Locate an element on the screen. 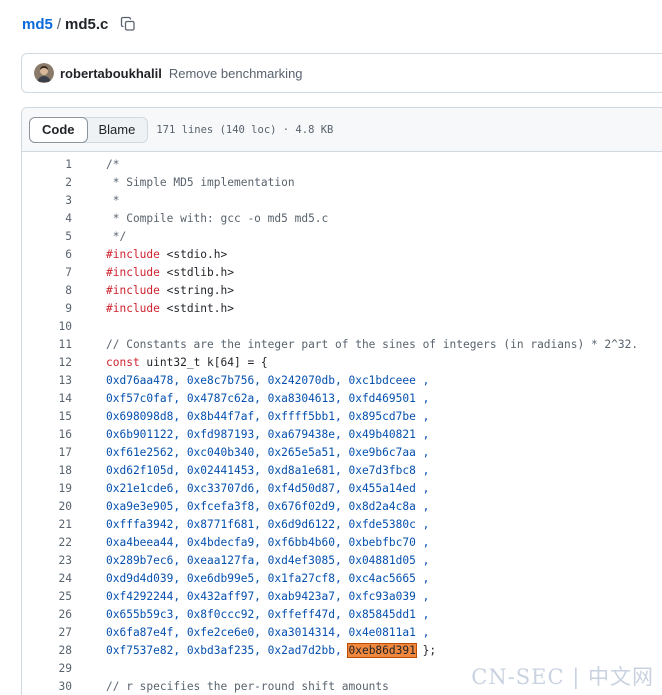 The image size is (662, 695). line-content: * Compile with: gcc -o md5 md5.c is located at coordinates (217, 218).